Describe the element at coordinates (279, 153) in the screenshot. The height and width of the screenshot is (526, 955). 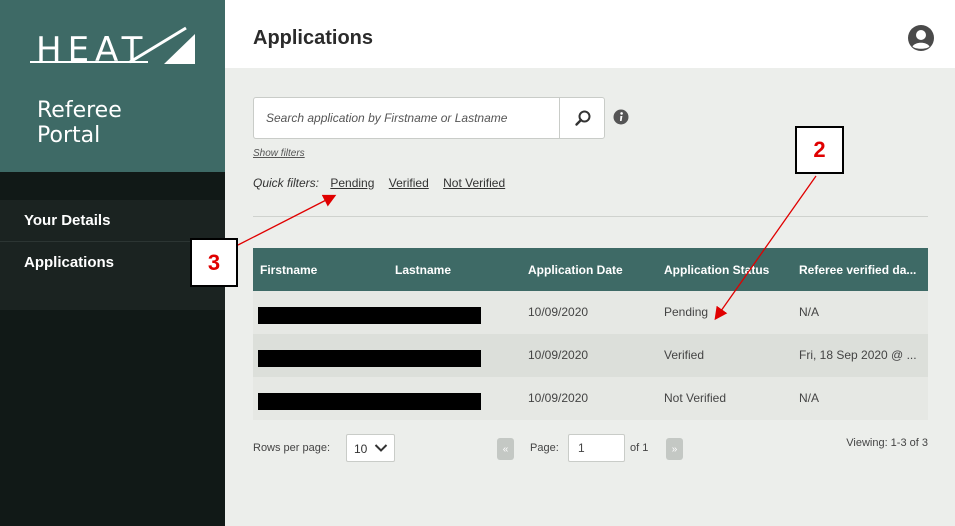
I see `show-filters-link: Show filters` at that location.